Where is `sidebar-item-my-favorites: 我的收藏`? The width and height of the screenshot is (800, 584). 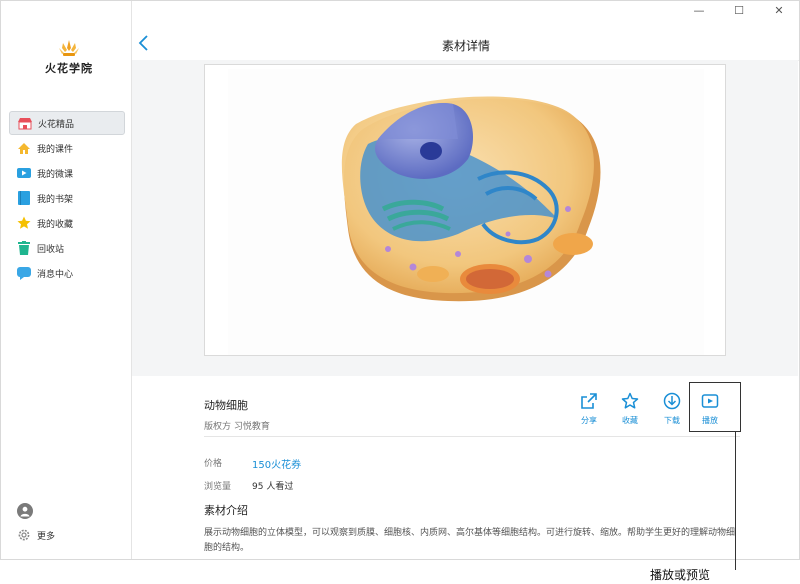
sidebar-item-my-favorites: 我的收藏 is located at coordinates (67, 223).